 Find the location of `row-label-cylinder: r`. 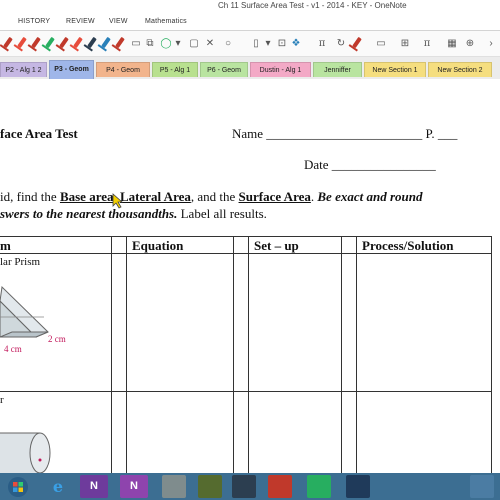

row-label-cylinder: r is located at coordinates (2, 400).